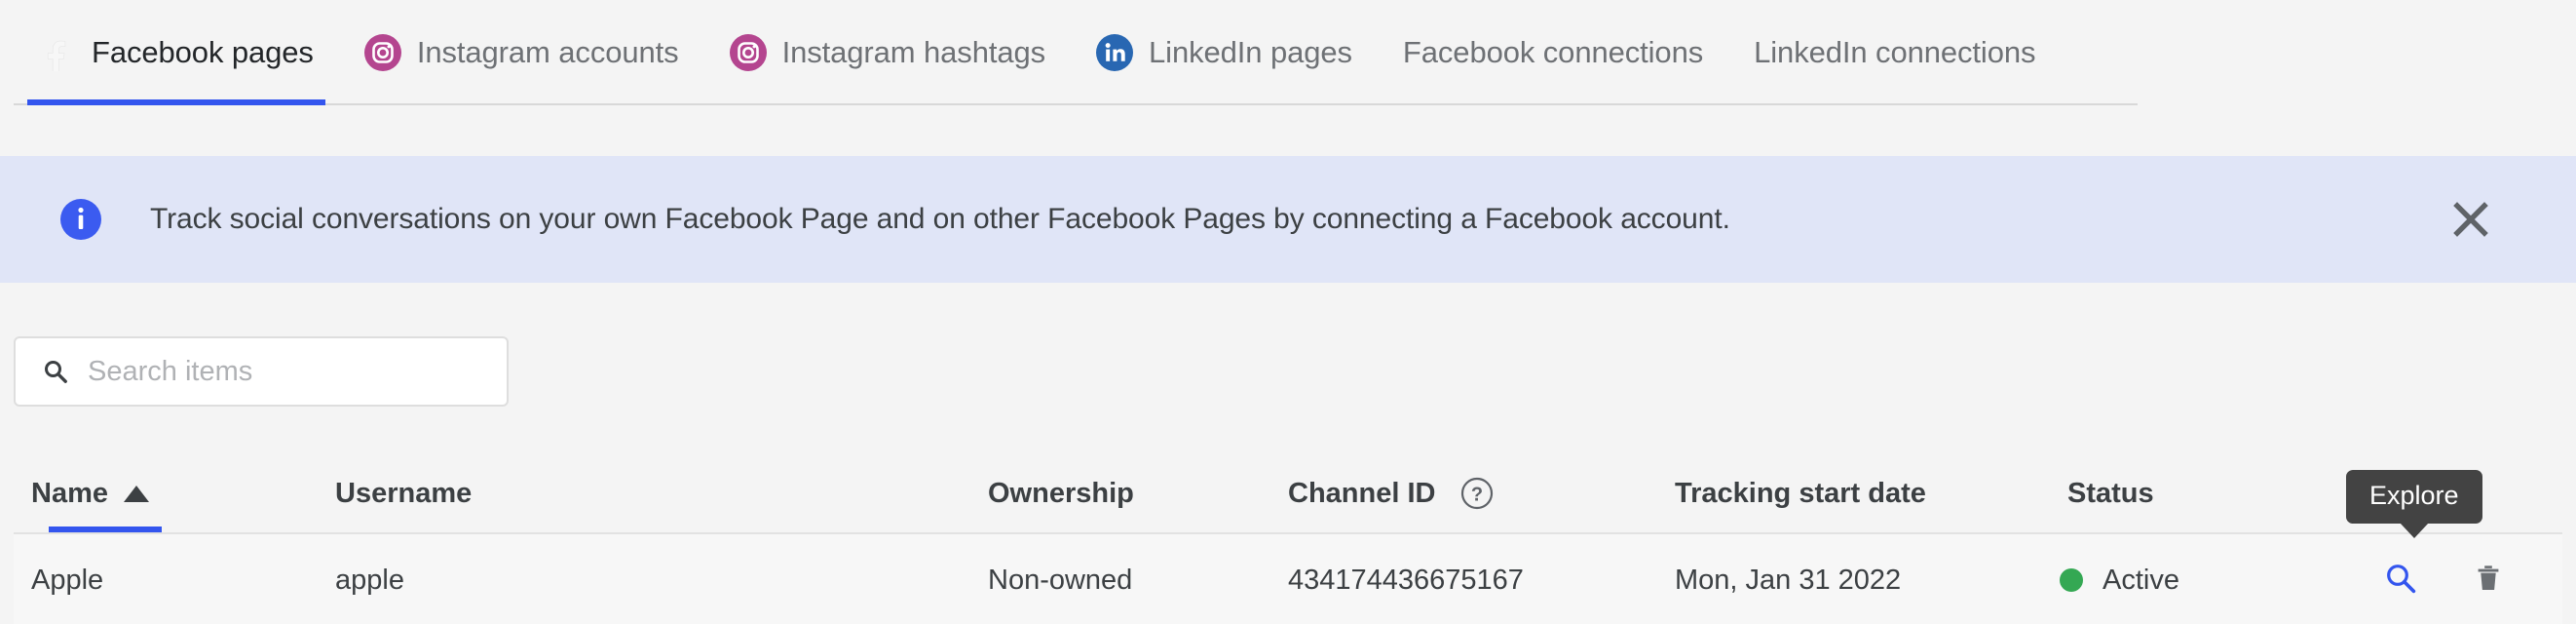  What do you see at coordinates (273, 371) in the screenshot?
I see `search-input` at bounding box center [273, 371].